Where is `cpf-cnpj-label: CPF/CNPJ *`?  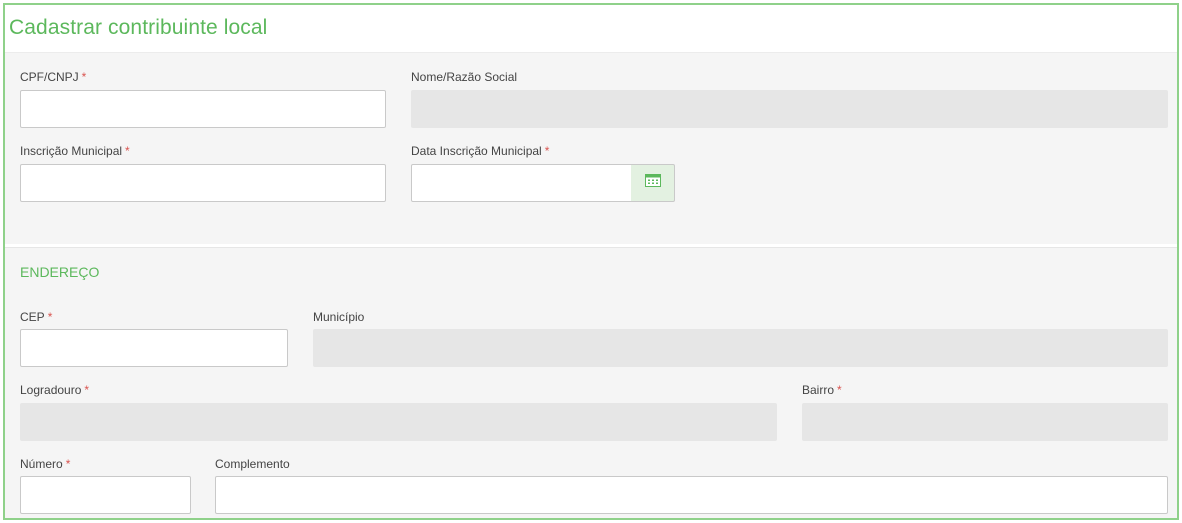 cpf-cnpj-label: CPF/CNPJ * is located at coordinates (53, 77).